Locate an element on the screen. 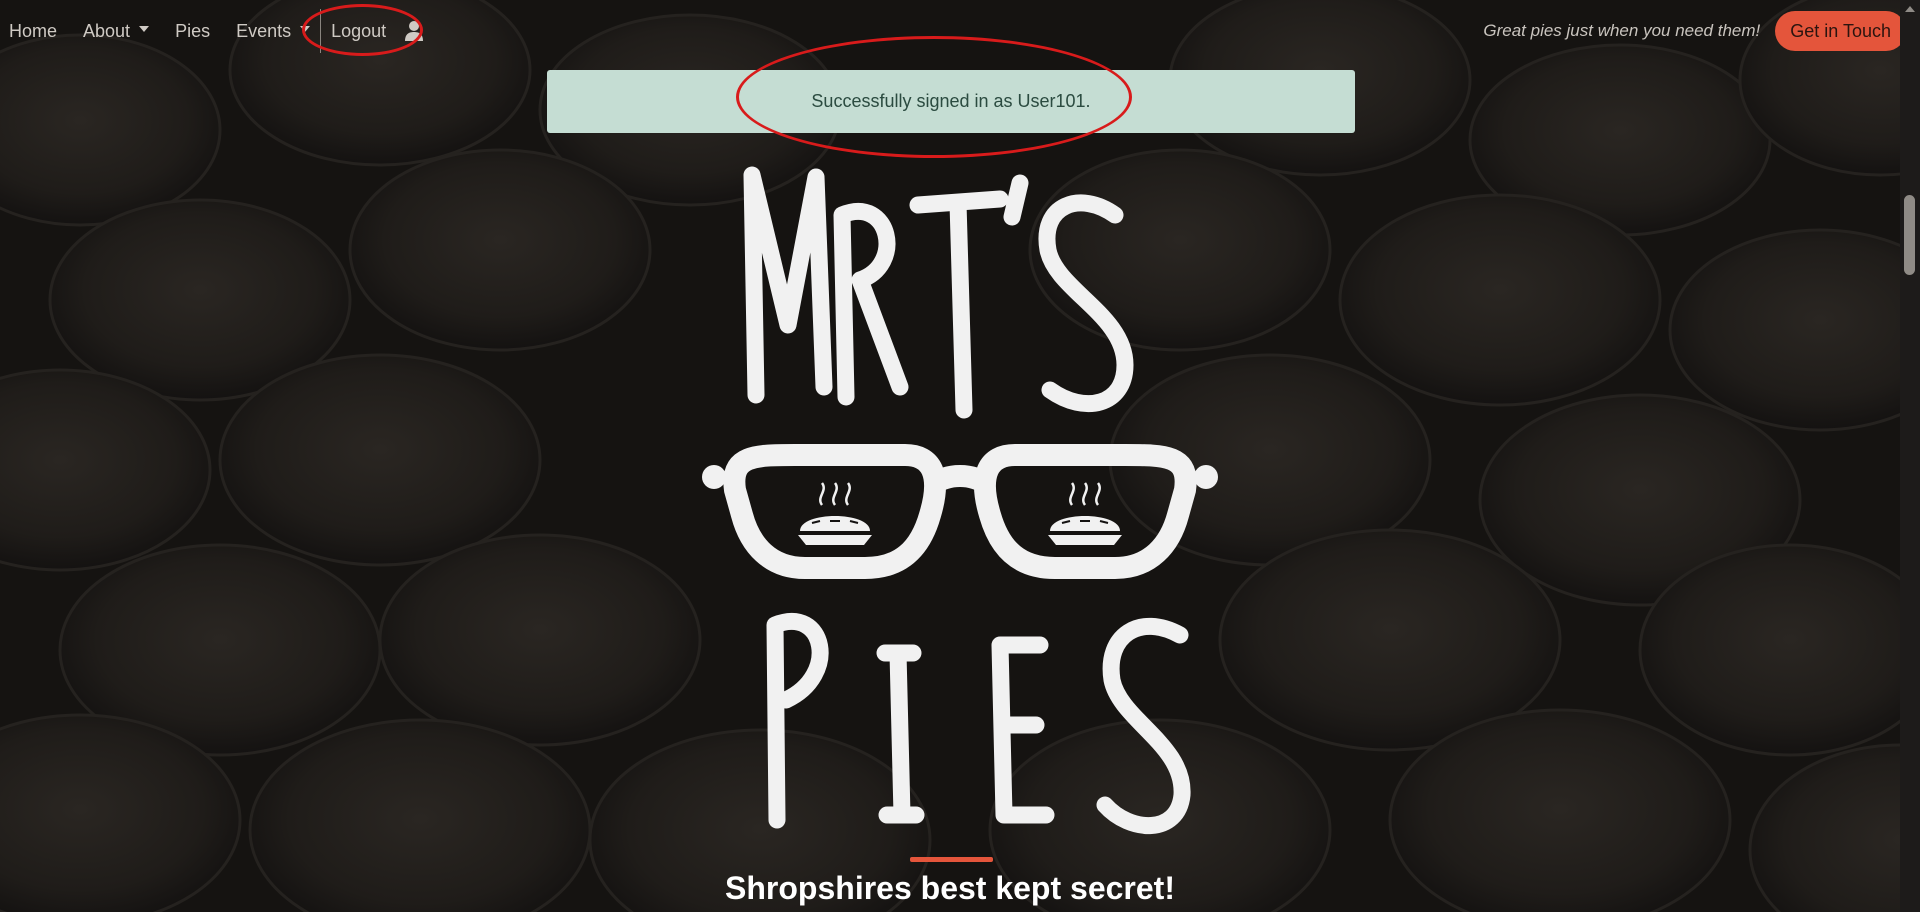 The height and width of the screenshot is (912, 1920). page-scrollbar is located at coordinates (1910, 456).